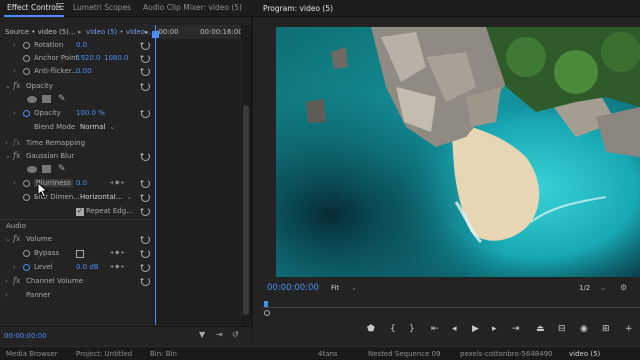 Image resolution: width=640 pixels, height=360 pixels. I want to click on lift-icon: ⏏, so click(540, 329).